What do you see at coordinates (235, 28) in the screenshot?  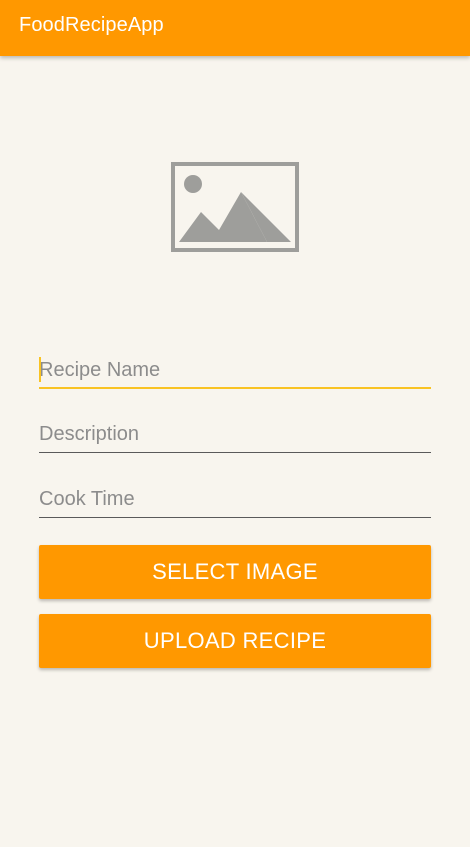 I see `app-bar: FoodRecipeApp` at bounding box center [235, 28].